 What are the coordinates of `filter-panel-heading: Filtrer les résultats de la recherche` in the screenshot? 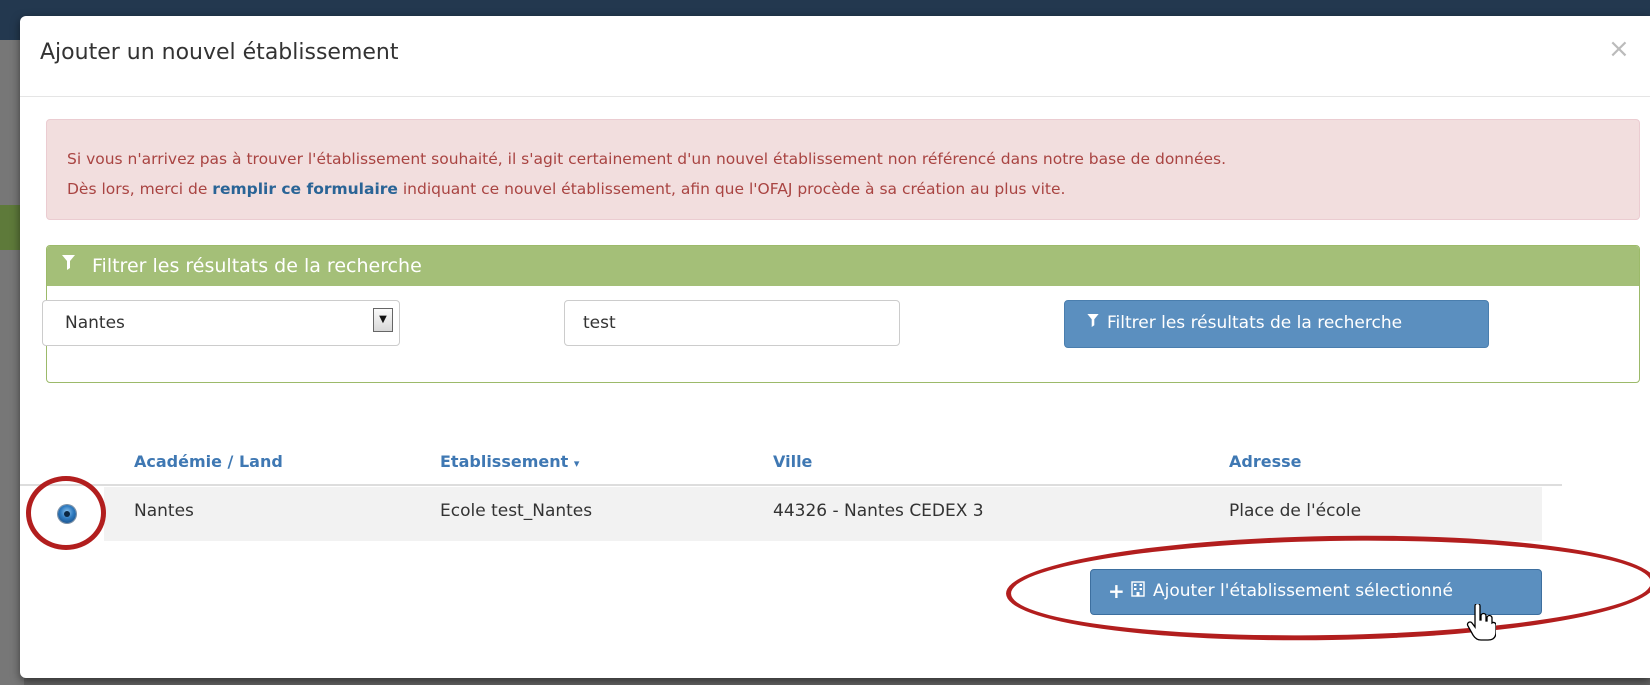 It's located at (843, 266).